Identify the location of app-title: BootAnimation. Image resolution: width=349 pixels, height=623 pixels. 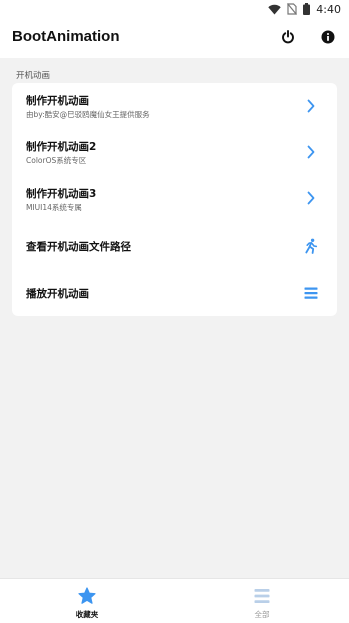
(66, 36).